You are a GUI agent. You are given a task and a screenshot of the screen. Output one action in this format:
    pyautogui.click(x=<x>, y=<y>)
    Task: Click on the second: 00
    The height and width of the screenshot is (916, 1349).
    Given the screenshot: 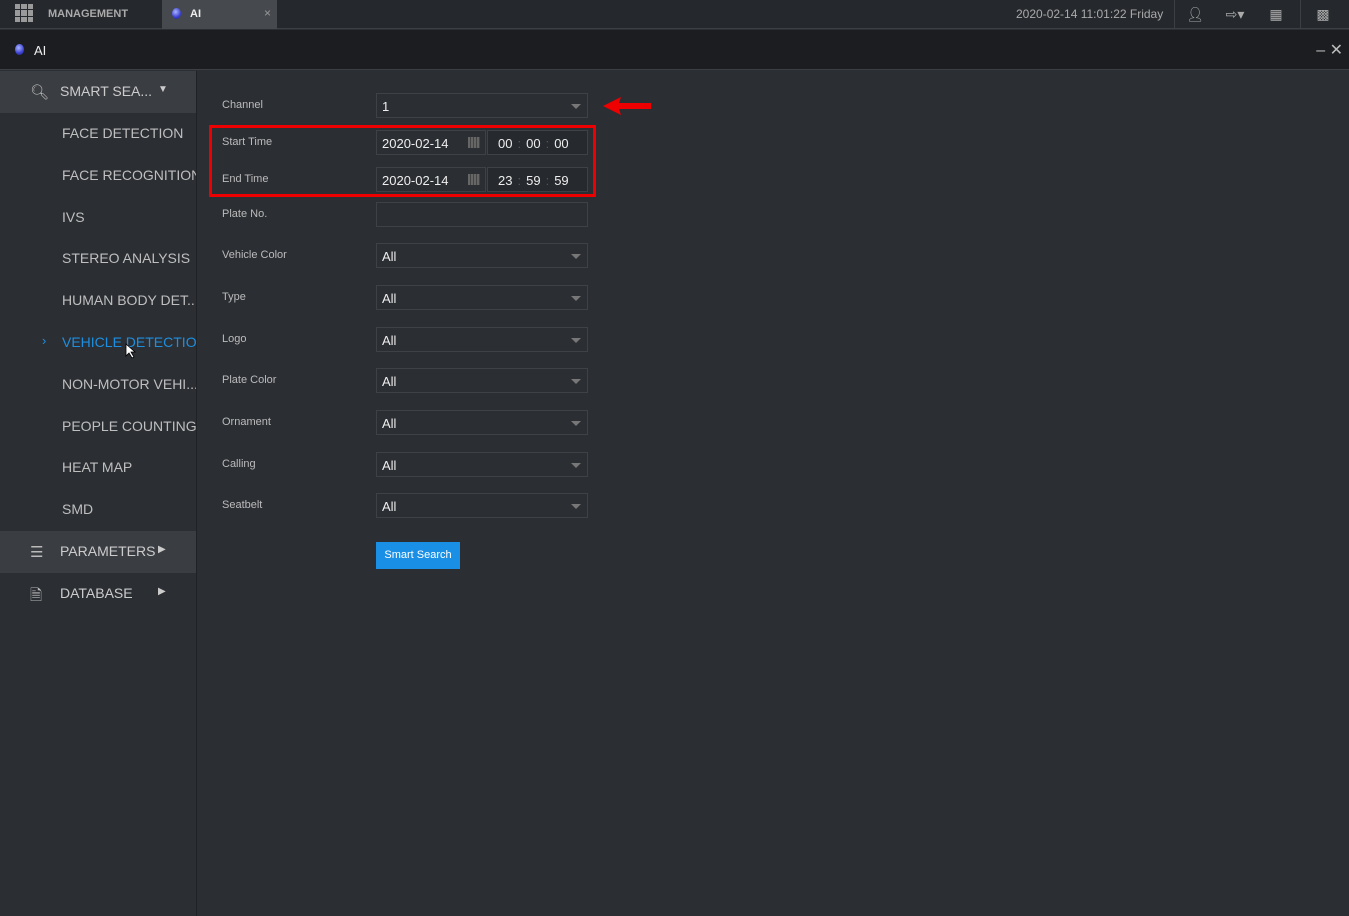 What is the action you would take?
    pyautogui.click(x=561, y=143)
    